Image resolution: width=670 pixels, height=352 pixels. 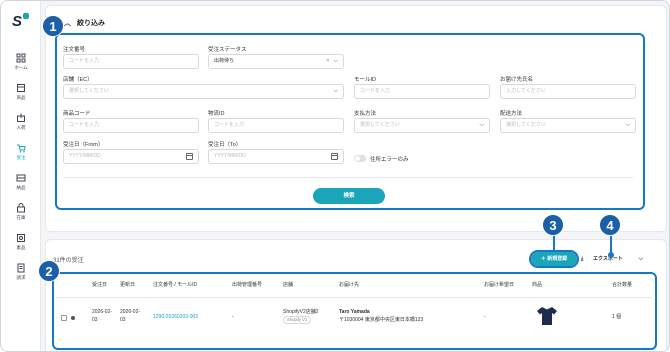 What do you see at coordinates (553, 225) in the screenshot?
I see `callout-badge-3: 3` at bounding box center [553, 225].